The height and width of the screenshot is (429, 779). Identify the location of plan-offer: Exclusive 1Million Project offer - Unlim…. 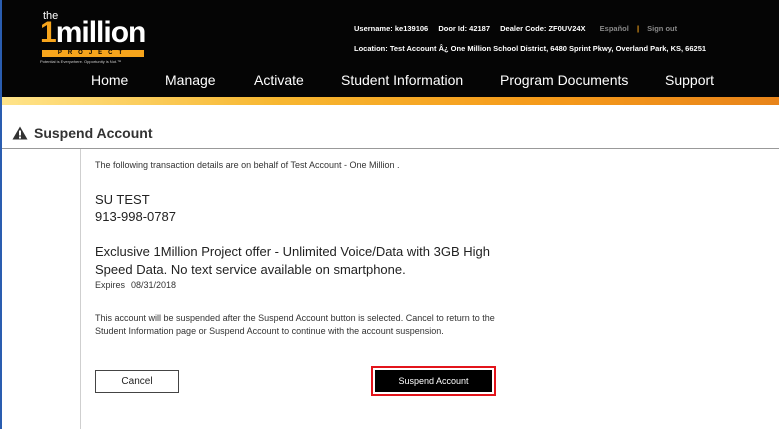
(292, 260).